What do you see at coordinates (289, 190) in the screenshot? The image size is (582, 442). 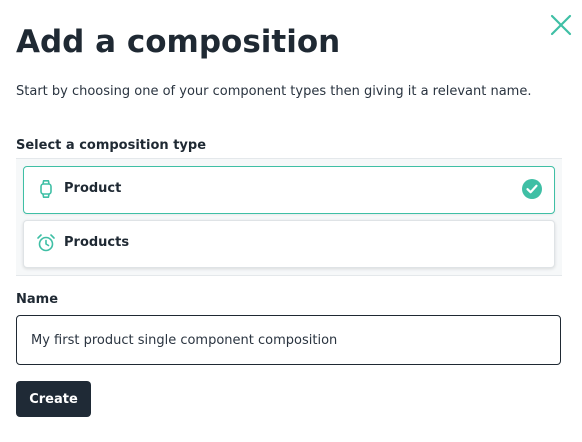 I see `composition-type-product: Product` at bounding box center [289, 190].